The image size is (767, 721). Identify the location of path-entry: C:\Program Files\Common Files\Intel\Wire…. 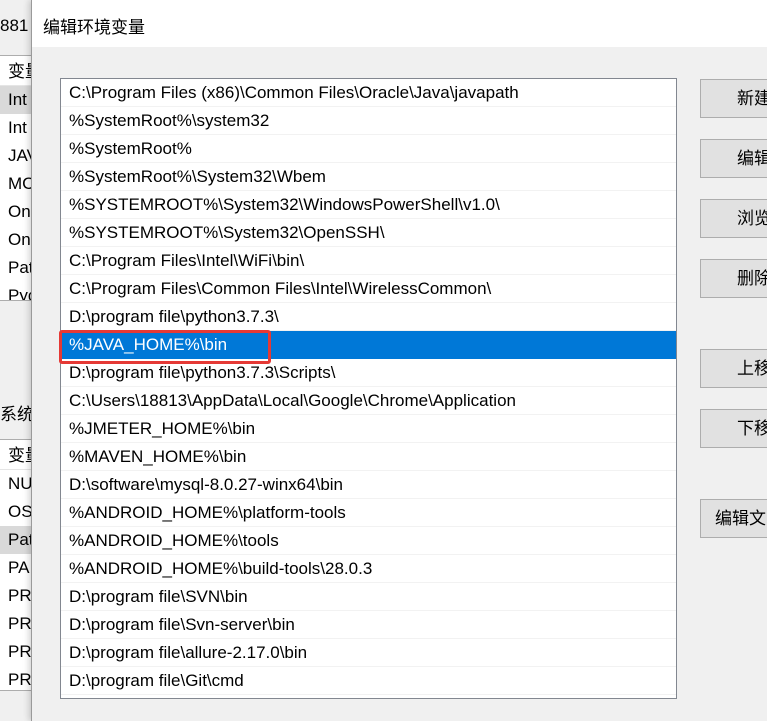
(368, 289).